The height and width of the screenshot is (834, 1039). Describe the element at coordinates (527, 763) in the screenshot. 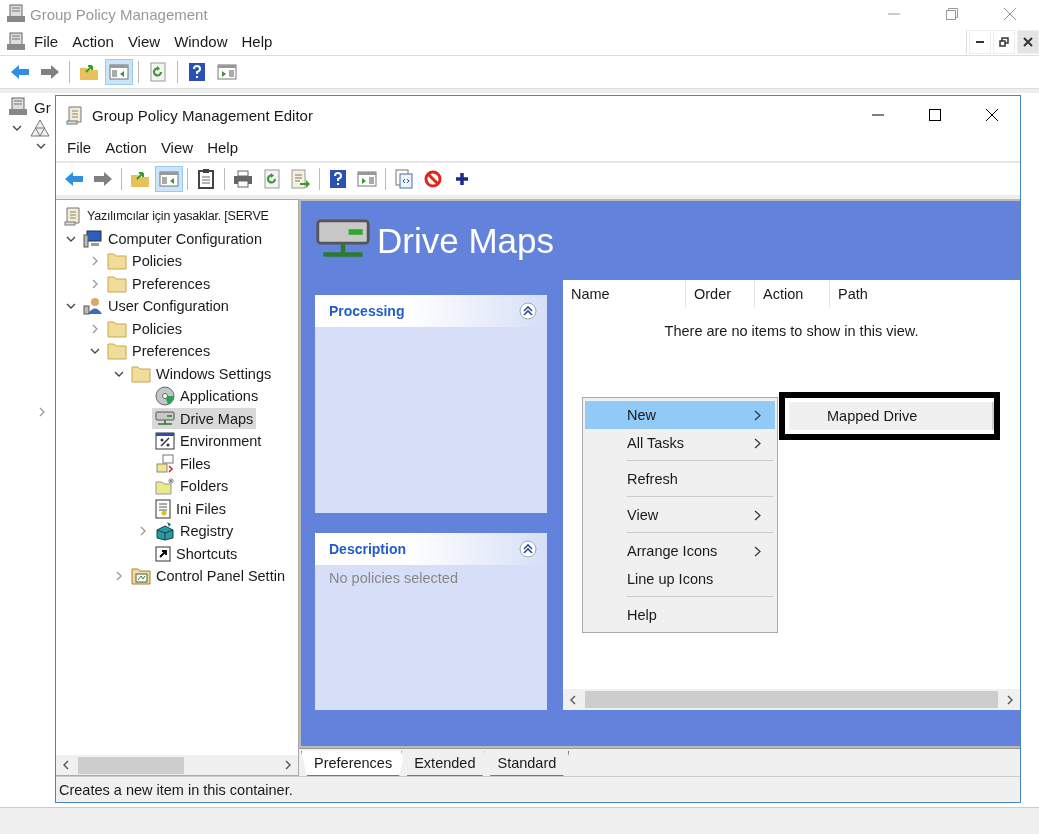

I see `tab: Standard` at that location.